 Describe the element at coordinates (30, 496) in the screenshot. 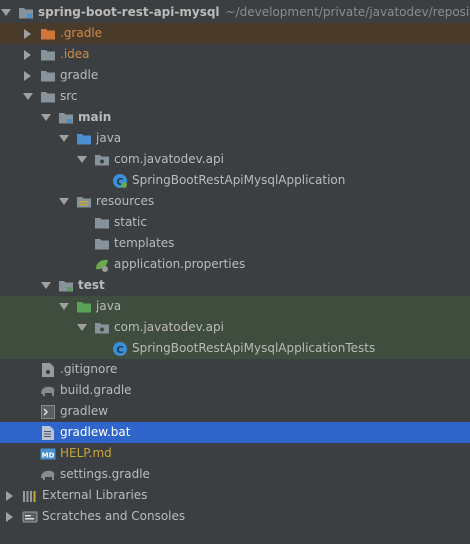

I see `libraries-icon` at that location.